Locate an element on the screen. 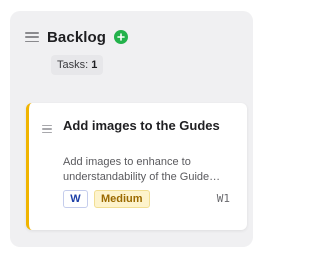 The height and width of the screenshot is (256, 320). column-header: Backlog is located at coordinates (77, 37).